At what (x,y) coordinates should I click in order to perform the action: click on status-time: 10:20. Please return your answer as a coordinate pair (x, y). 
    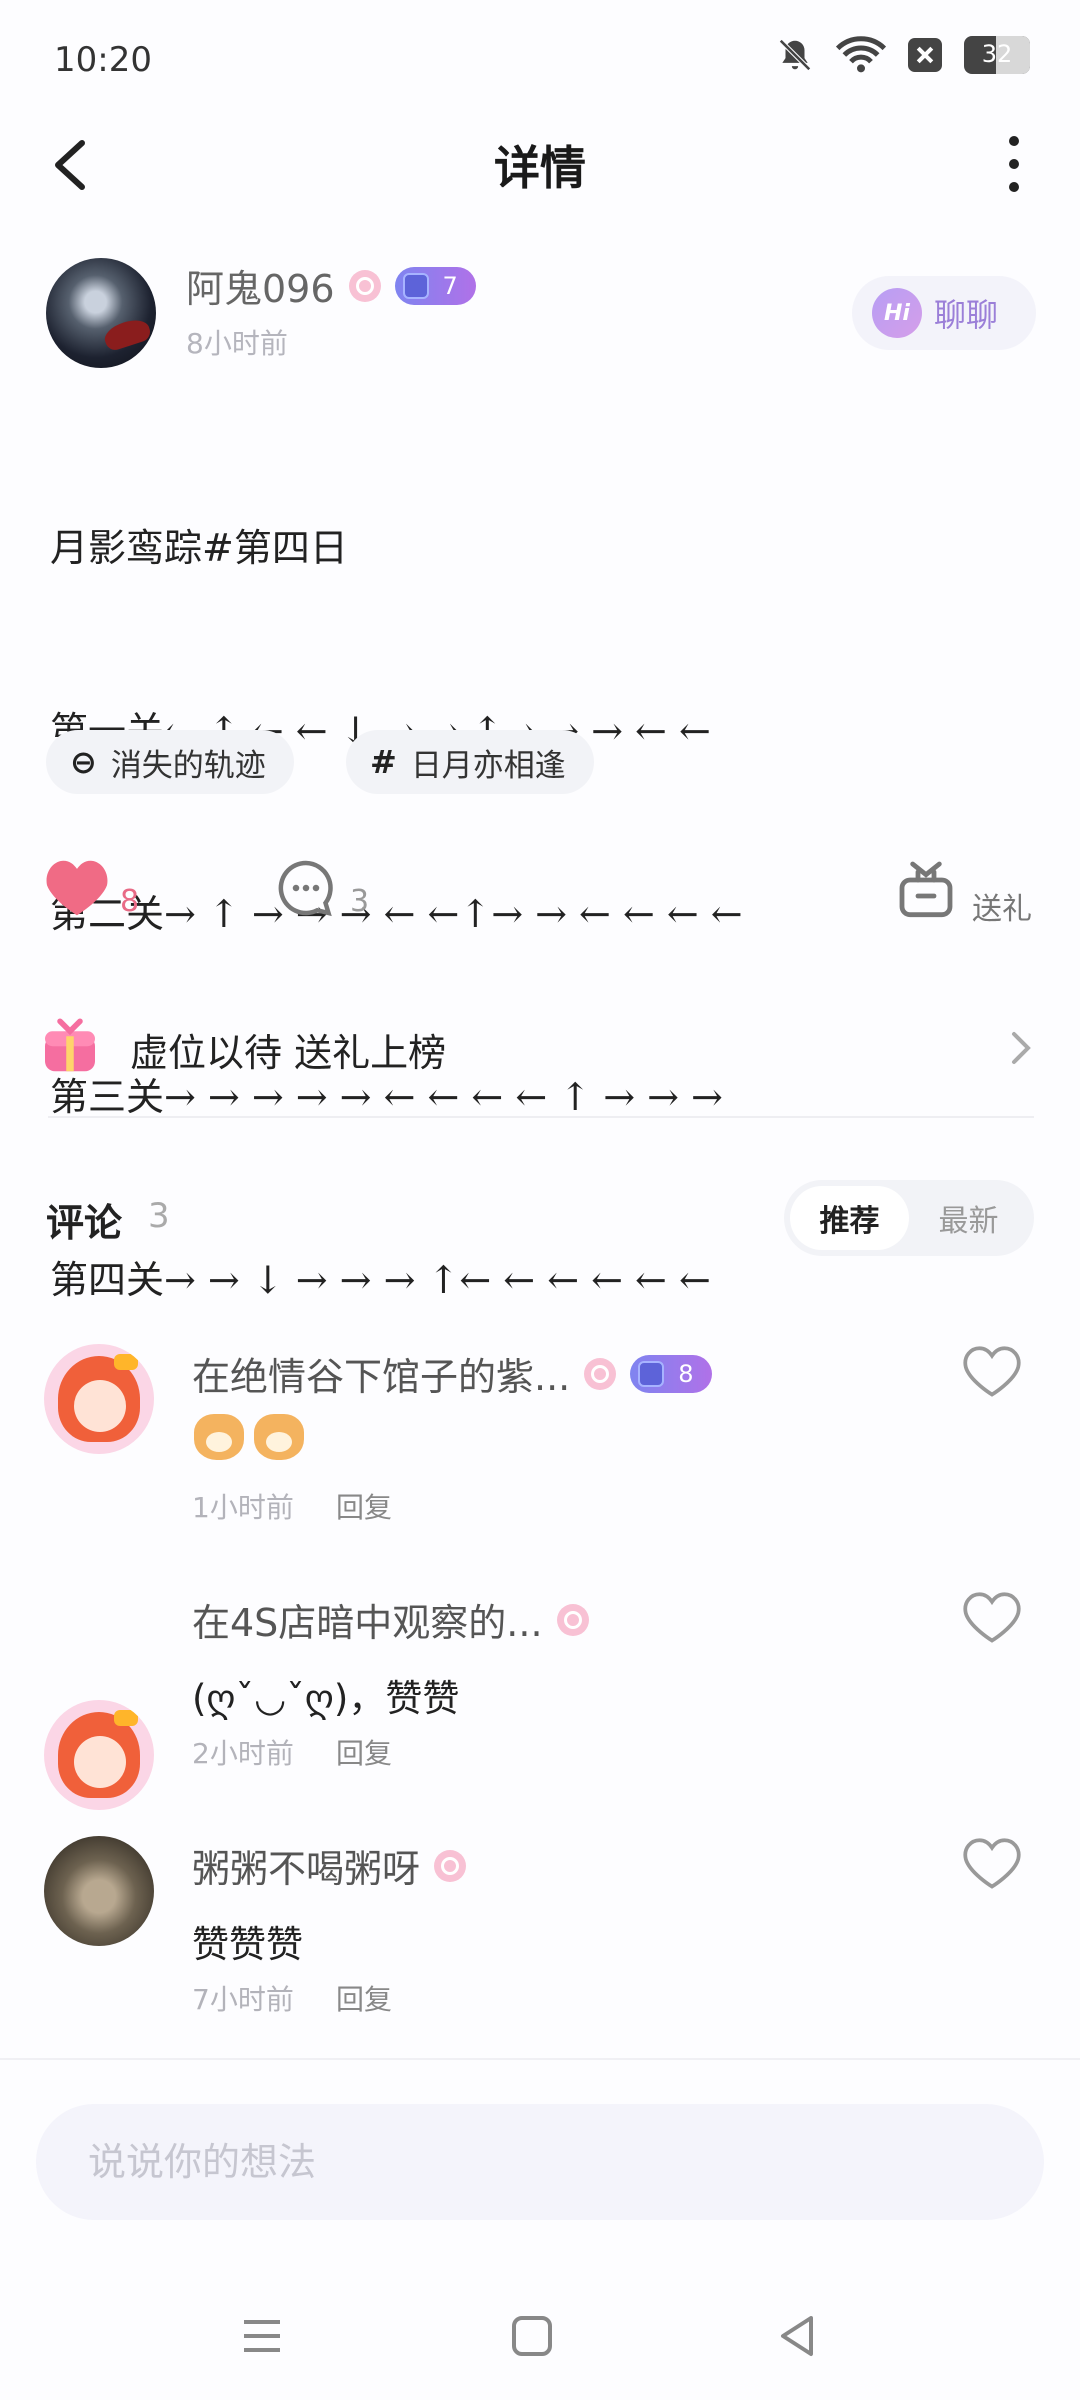
    Looking at the image, I should click on (103, 60).